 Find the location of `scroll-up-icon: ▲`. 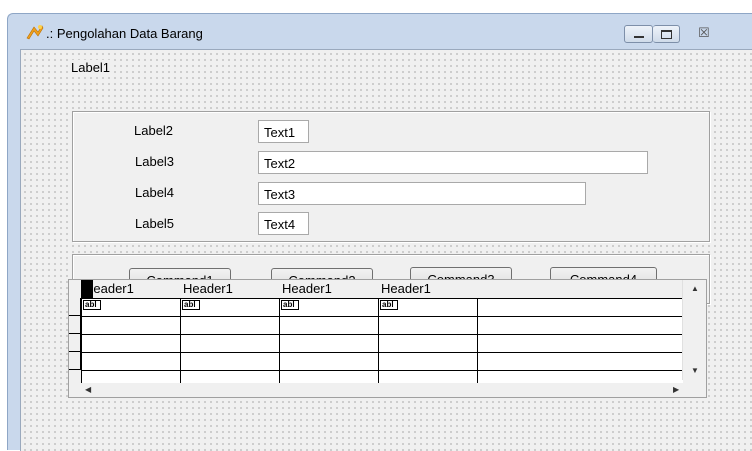

scroll-up-icon: ▲ is located at coordinates (695, 288).